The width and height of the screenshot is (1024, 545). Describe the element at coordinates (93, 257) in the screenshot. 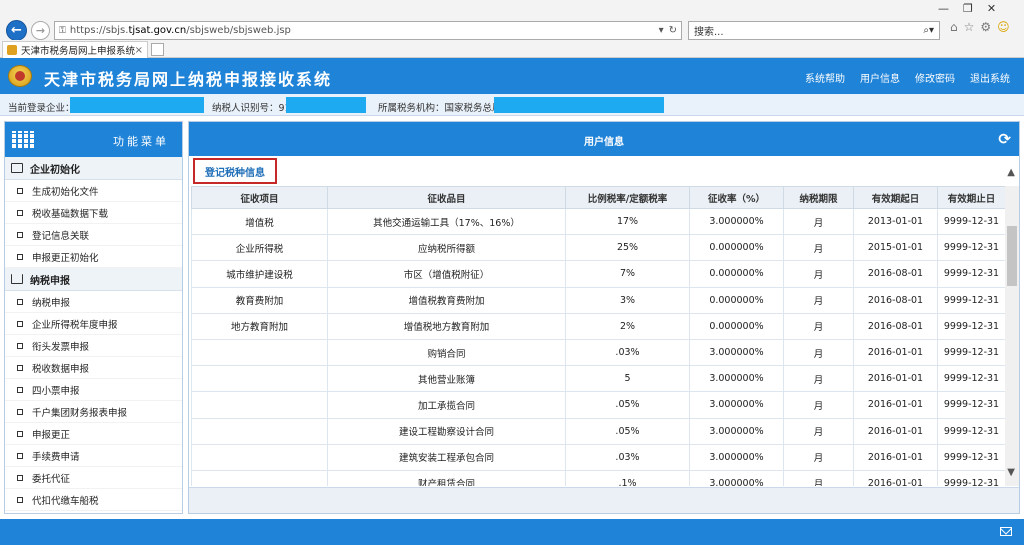

I see `menu-item-correction-init: 申报更正初始化` at that location.